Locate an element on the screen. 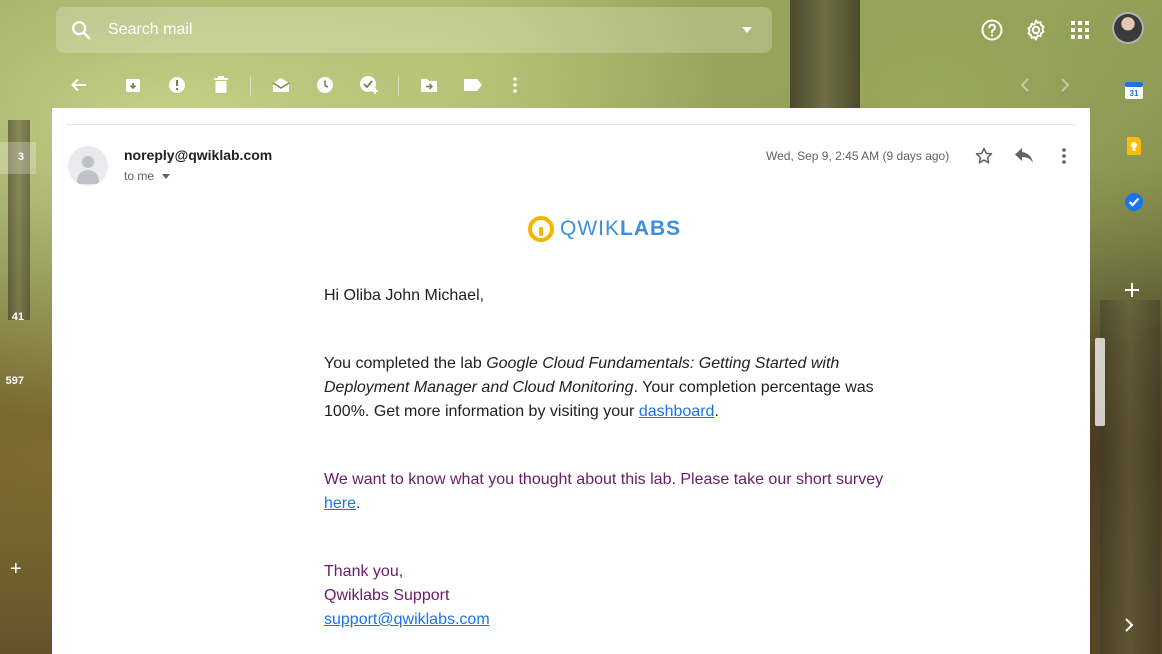 The width and height of the screenshot is (1162, 654). keep-icon is located at coordinates (1134, 146).